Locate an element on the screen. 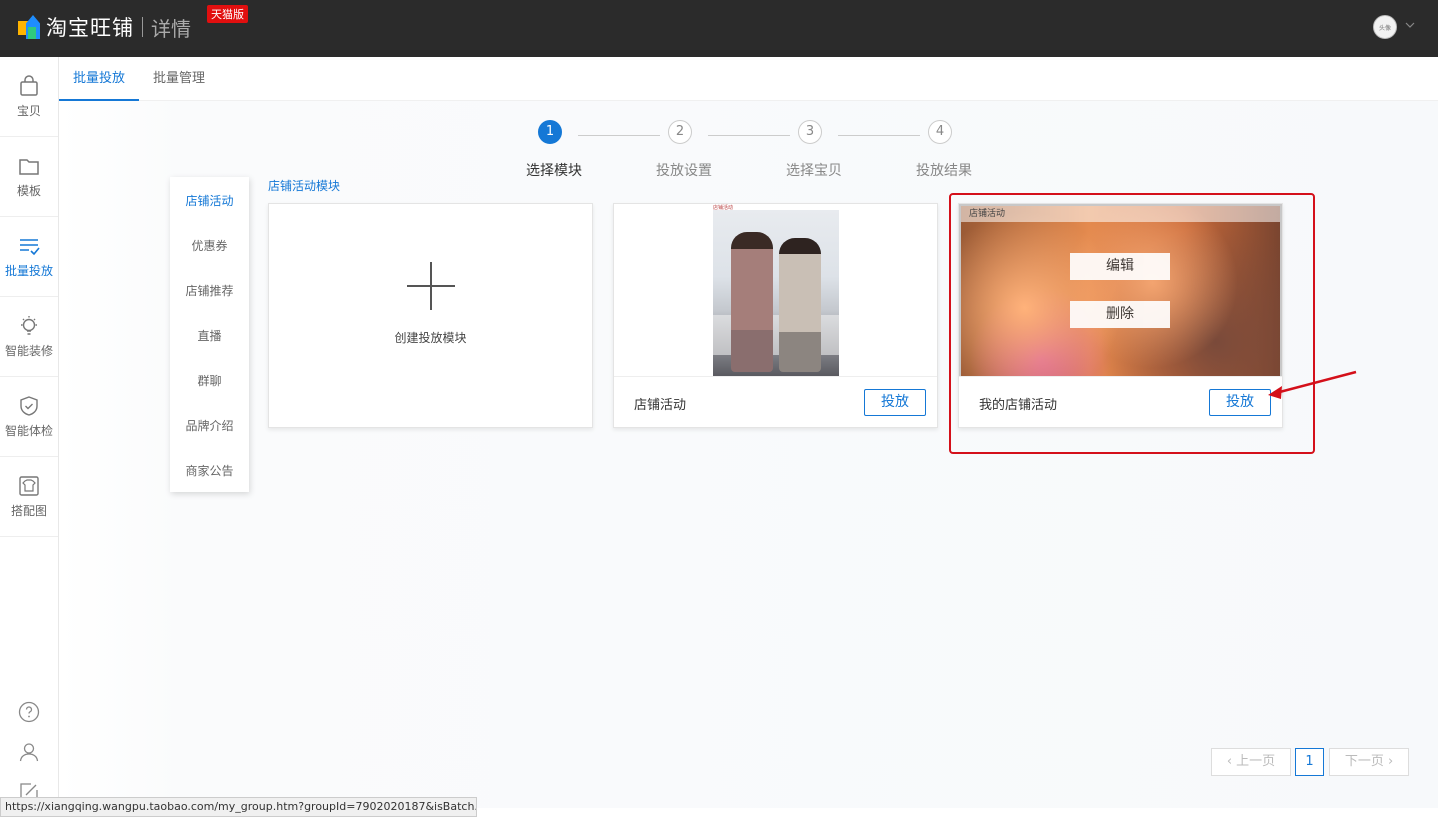 Image resolution: width=1438 pixels, height=817 pixels. shirt-icon is located at coordinates (29, 486).